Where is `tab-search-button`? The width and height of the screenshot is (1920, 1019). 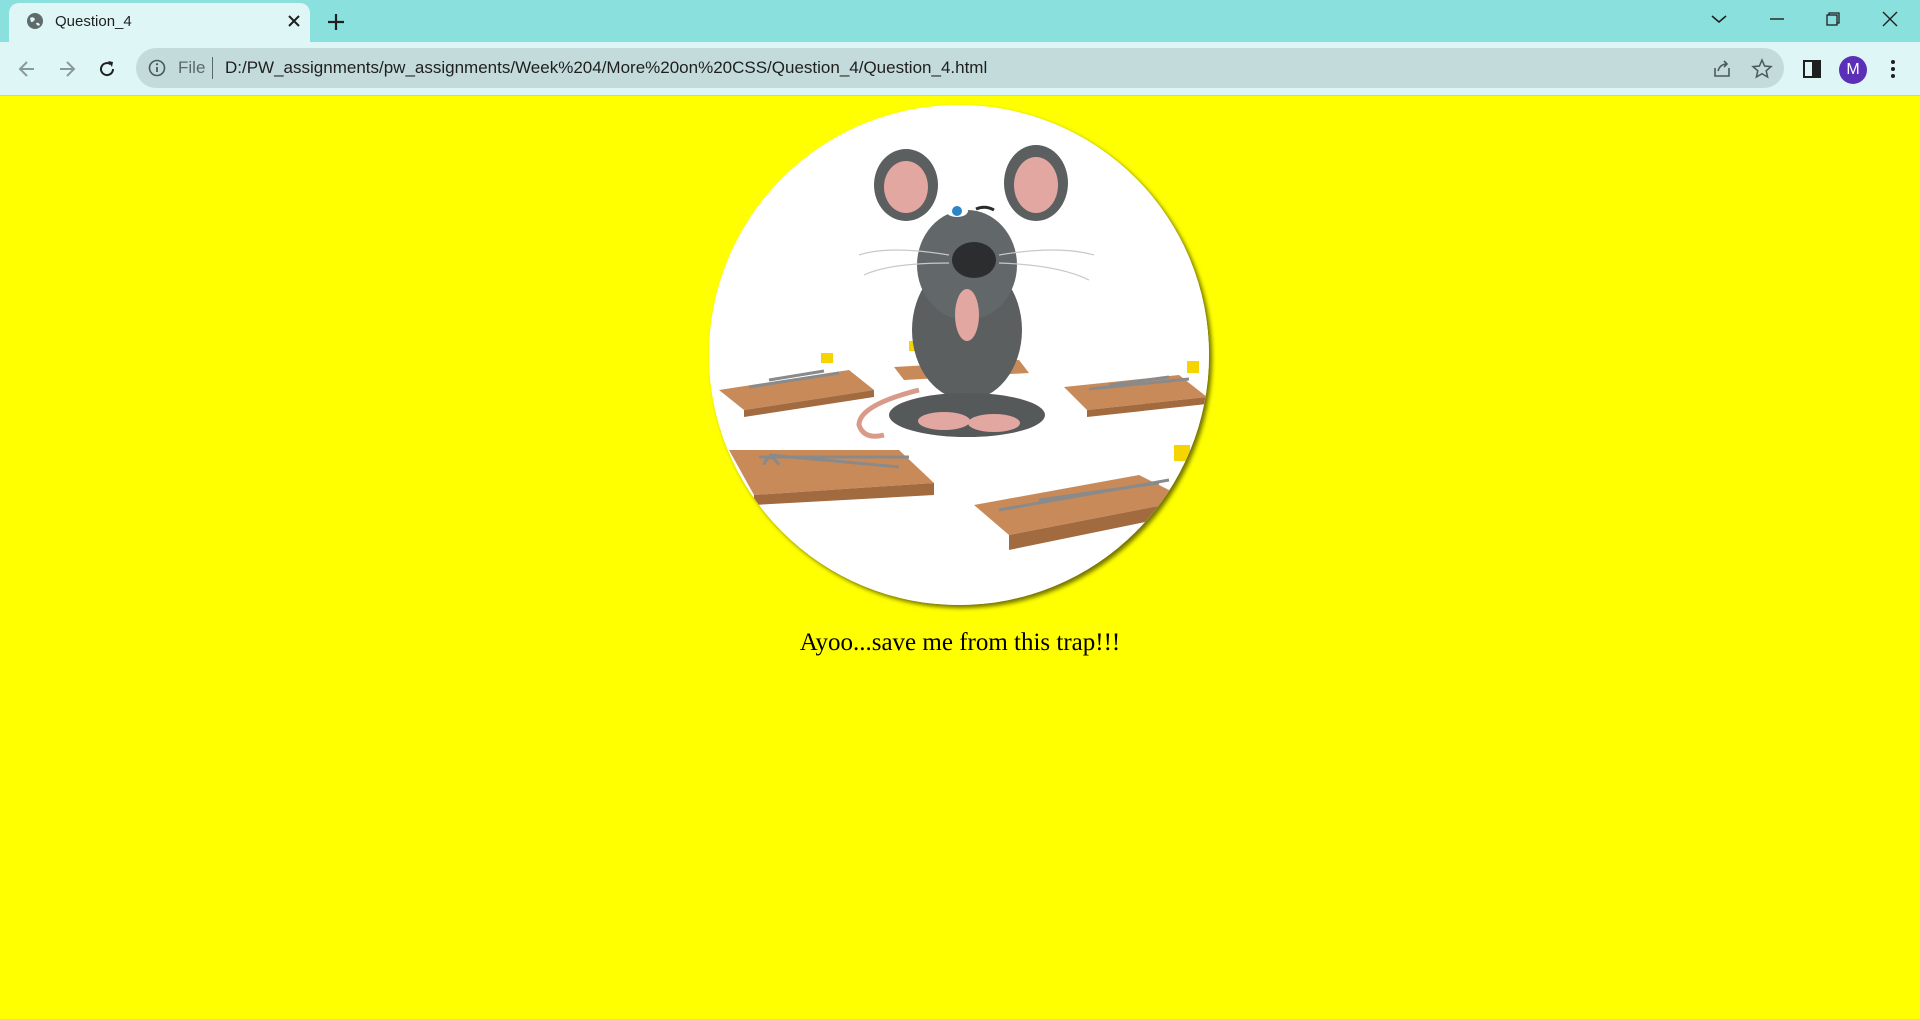 tab-search-button is located at coordinates (1719, 19).